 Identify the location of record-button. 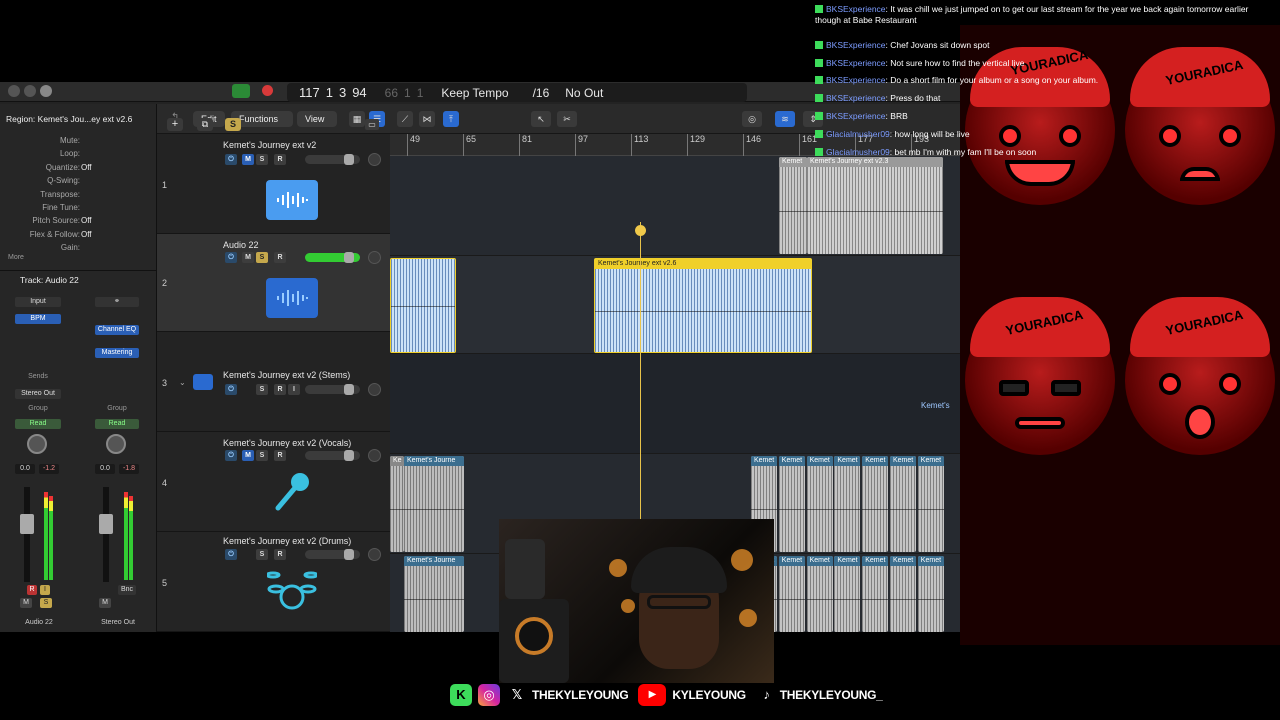
(267, 90).